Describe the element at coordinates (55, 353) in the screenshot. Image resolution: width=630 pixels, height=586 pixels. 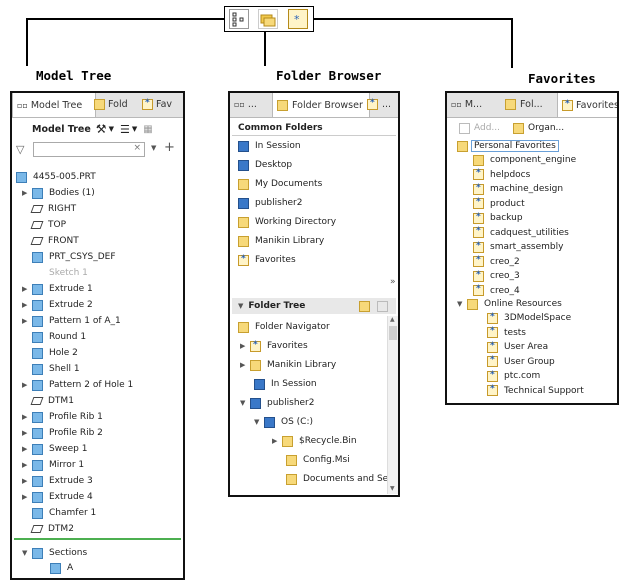
I see `tree-item-feature: Hole 2` at that location.